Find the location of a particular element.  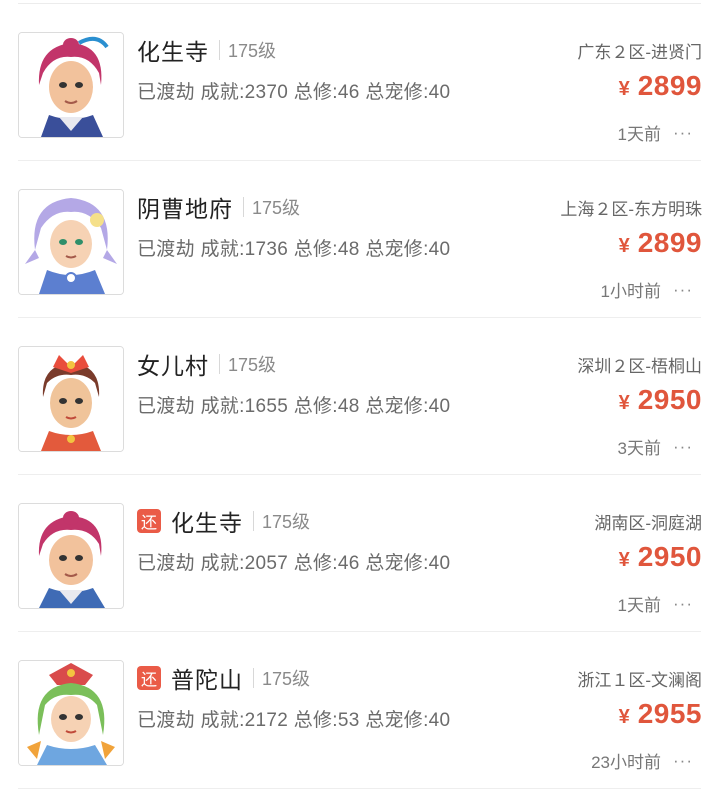

listed-time: 23小时前 is located at coordinates (626, 762).